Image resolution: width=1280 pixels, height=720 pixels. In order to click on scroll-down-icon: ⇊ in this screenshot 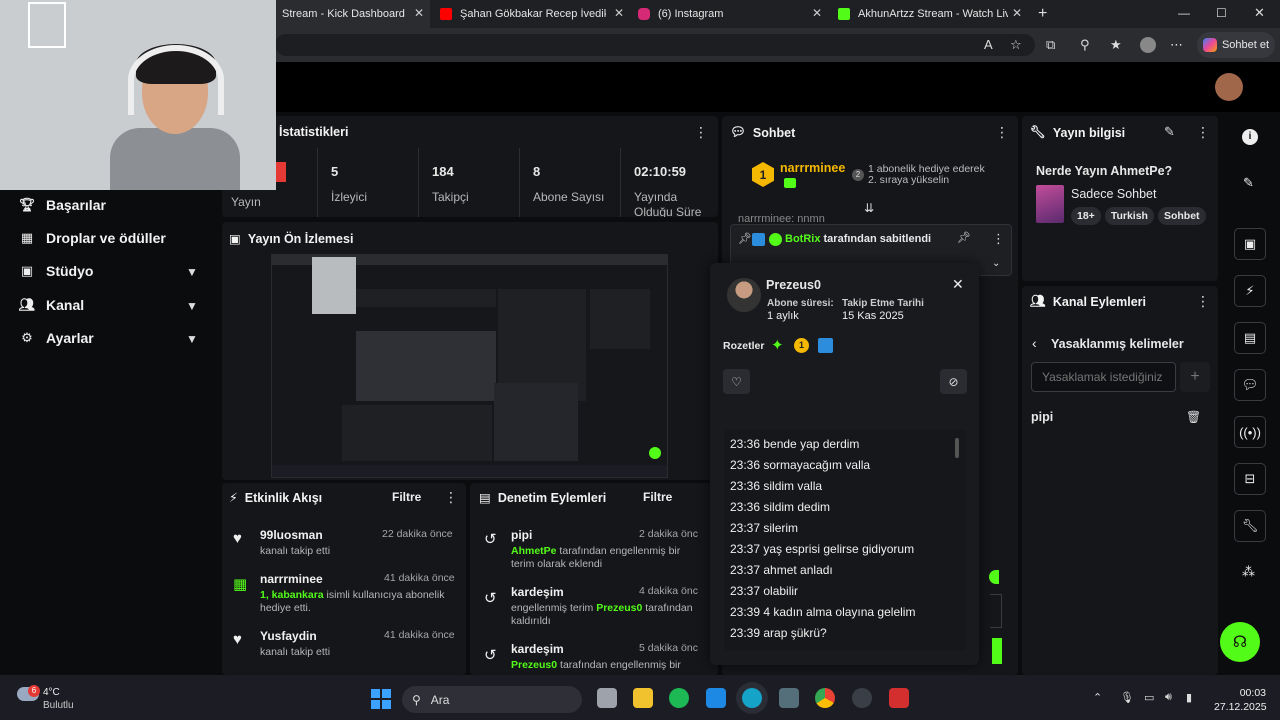, I will do `click(869, 208)`.